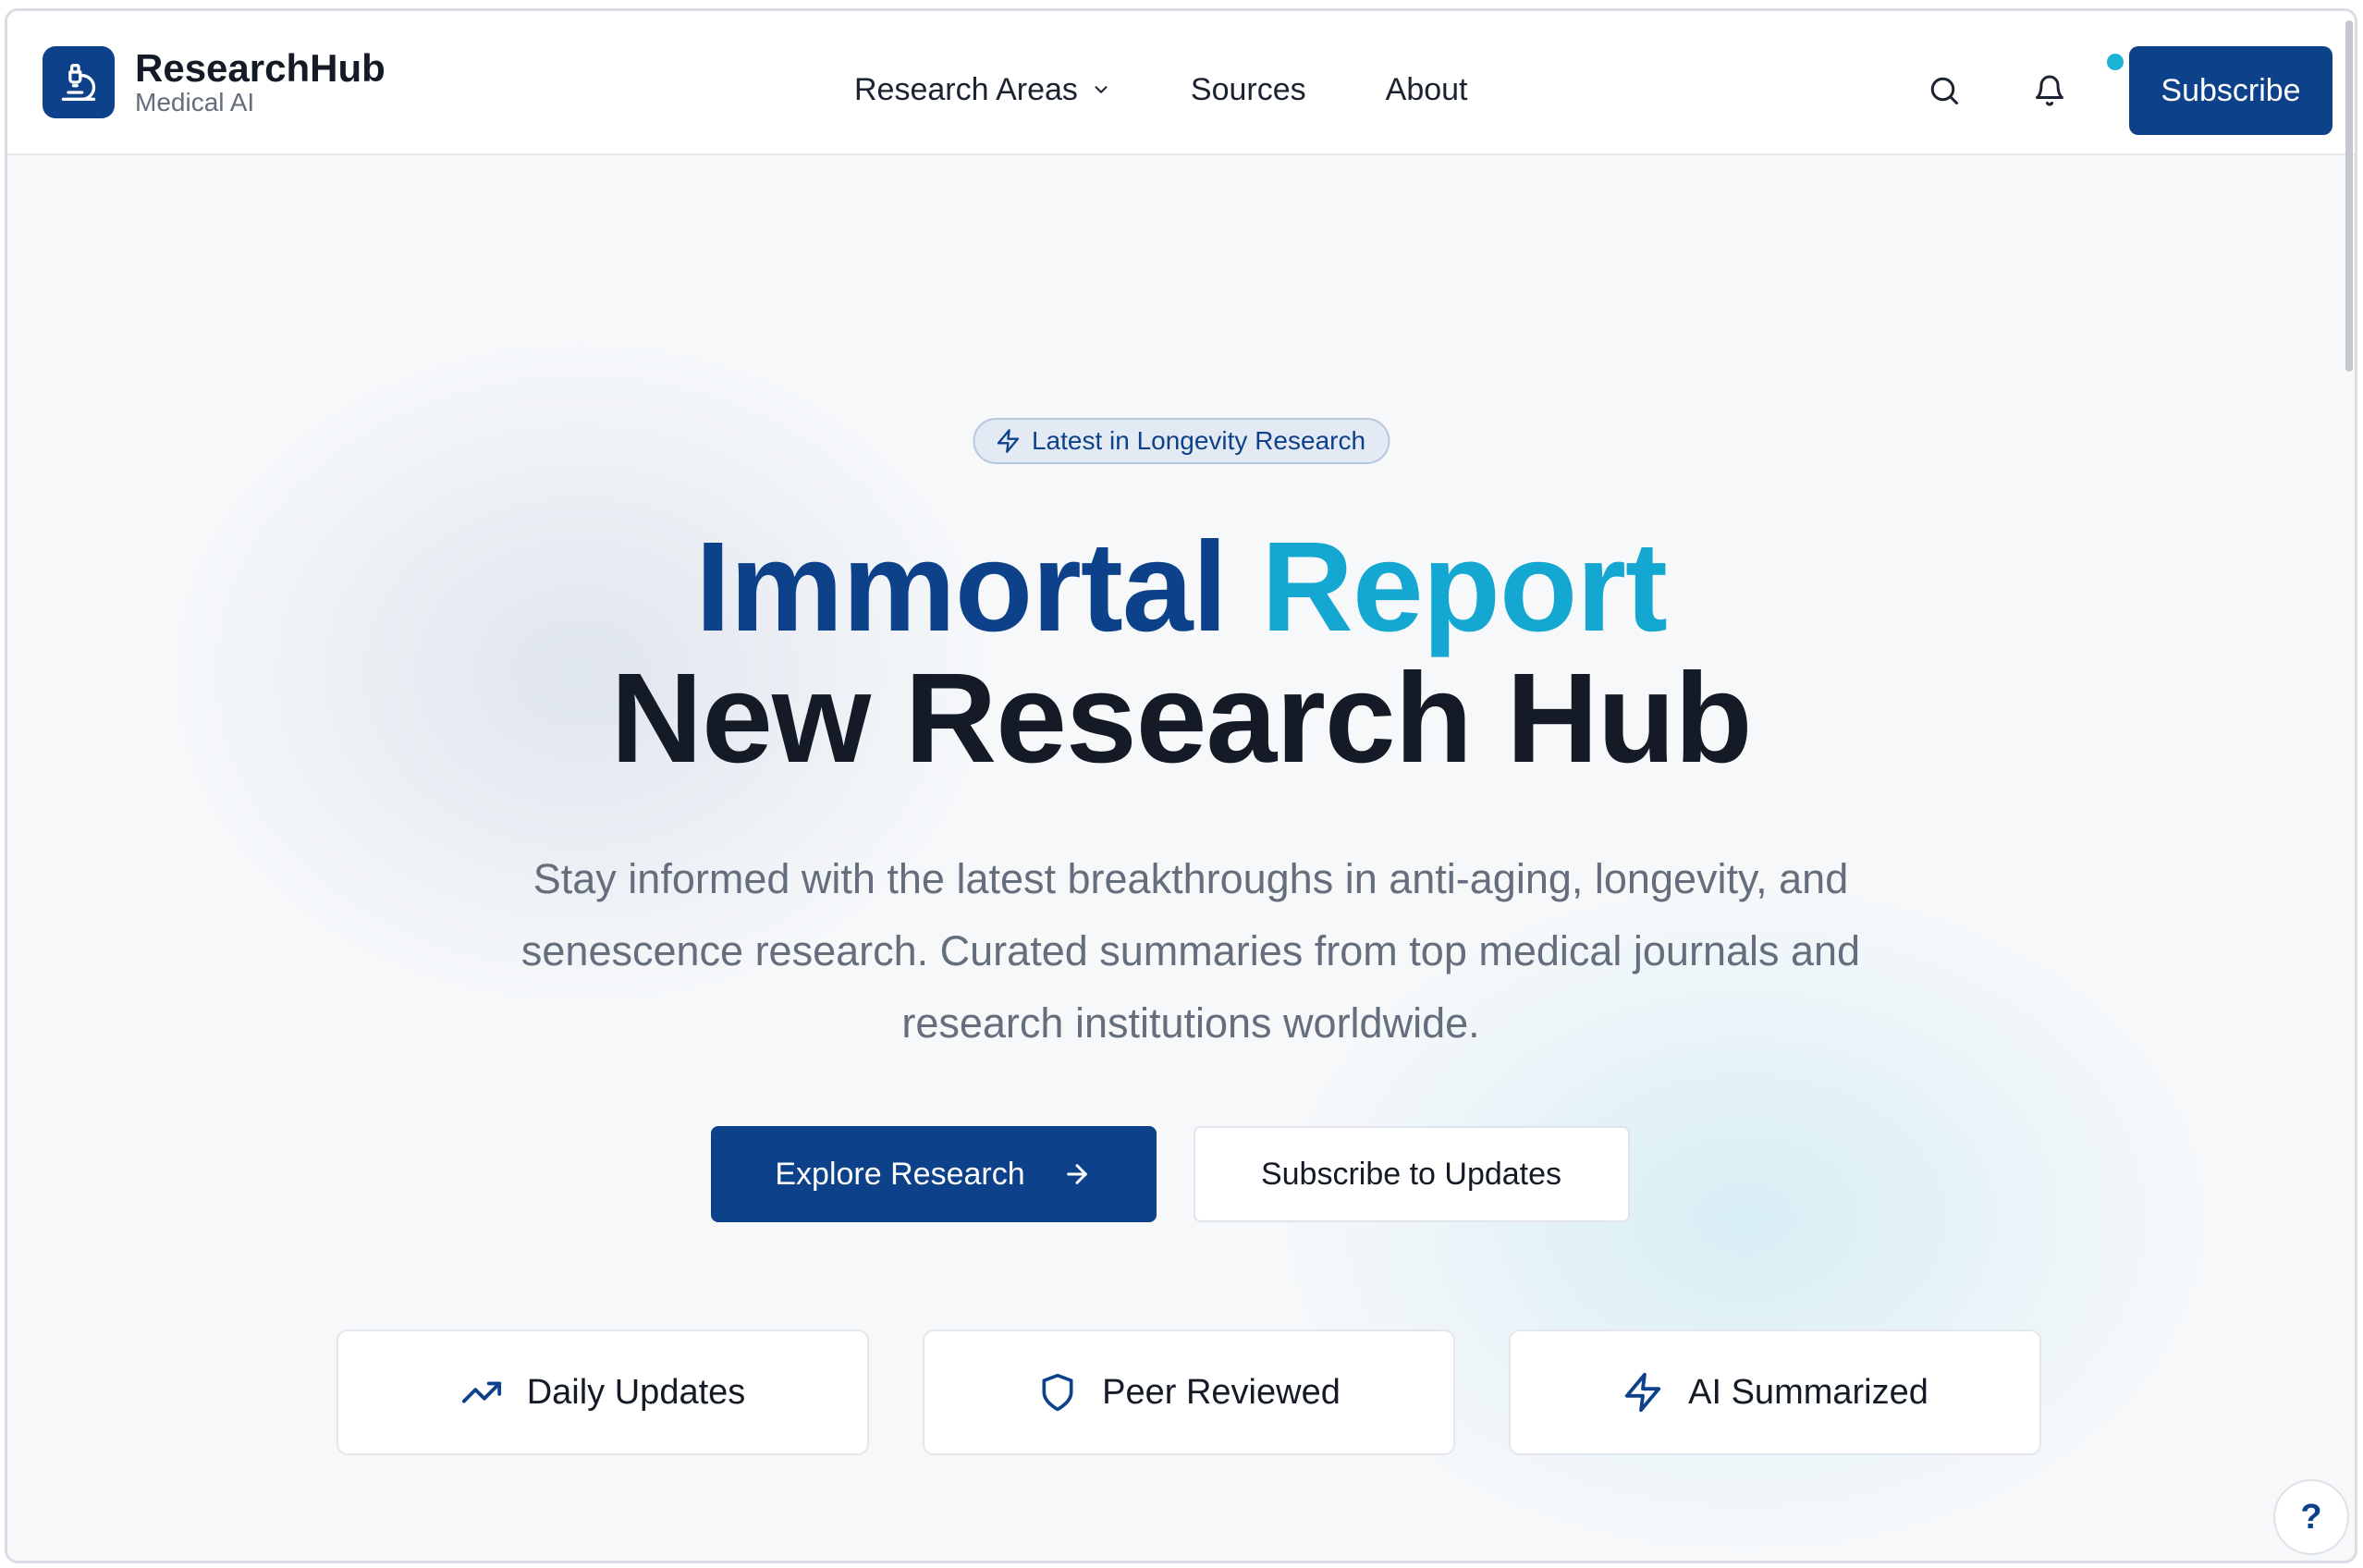  I want to click on feature-card-peer-reviewed: Peer Reviewed, so click(1189, 1392).